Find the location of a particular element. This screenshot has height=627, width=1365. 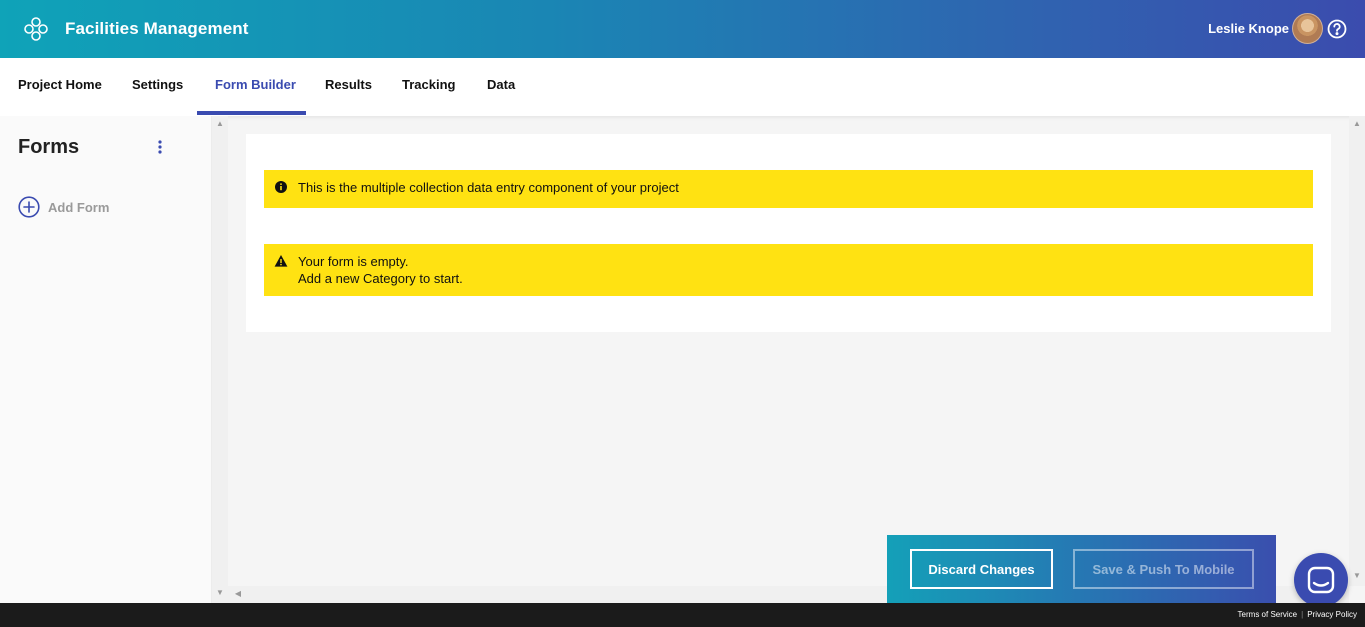

chat-launcher-button is located at coordinates (1321, 580).